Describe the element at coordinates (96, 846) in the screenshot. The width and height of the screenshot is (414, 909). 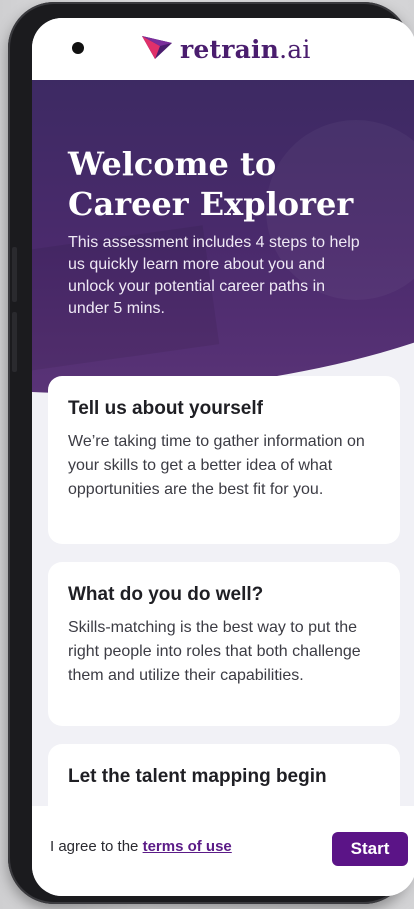
I see `terms-agreement-text: I agree to the` at that location.